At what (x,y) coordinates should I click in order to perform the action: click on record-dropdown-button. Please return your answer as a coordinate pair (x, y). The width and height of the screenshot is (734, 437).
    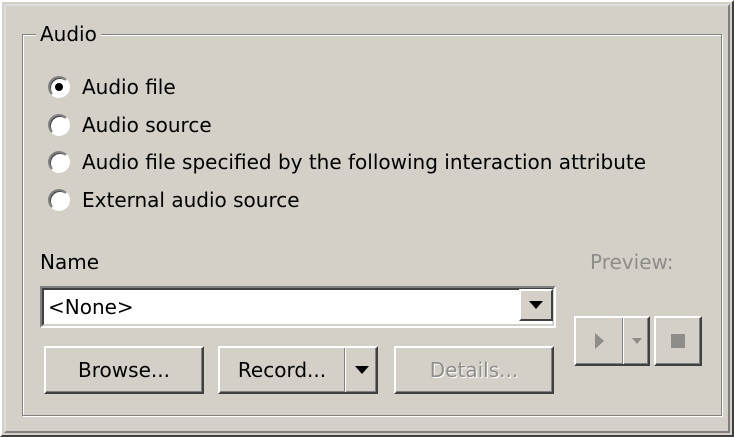
    Looking at the image, I should click on (362, 370).